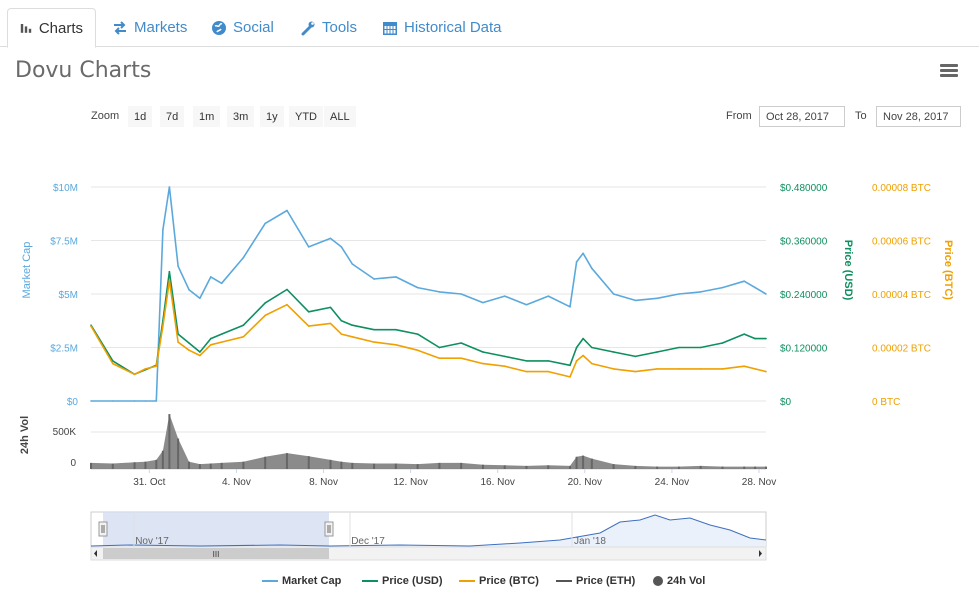  What do you see at coordinates (65, 432) in the screenshot?
I see `y-tick-label-volume: 500K` at bounding box center [65, 432].